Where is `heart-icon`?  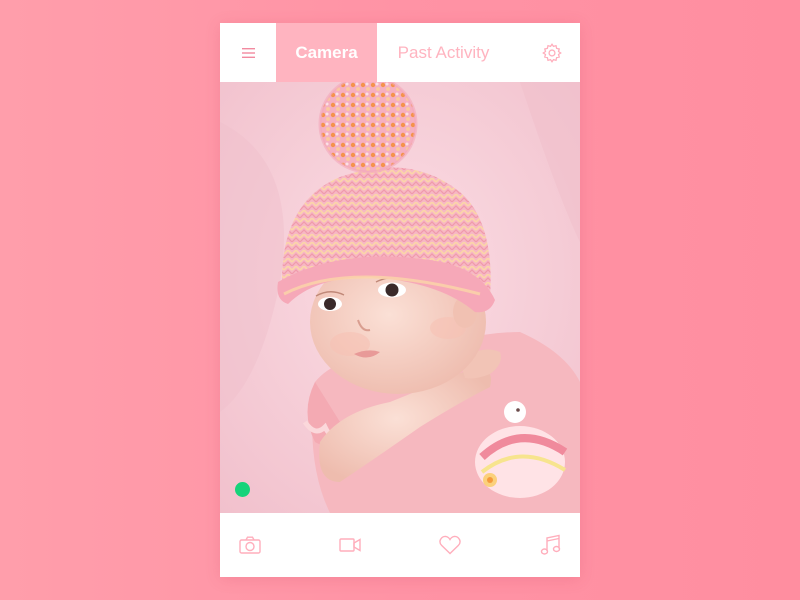 heart-icon is located at coordinates (450, 545).